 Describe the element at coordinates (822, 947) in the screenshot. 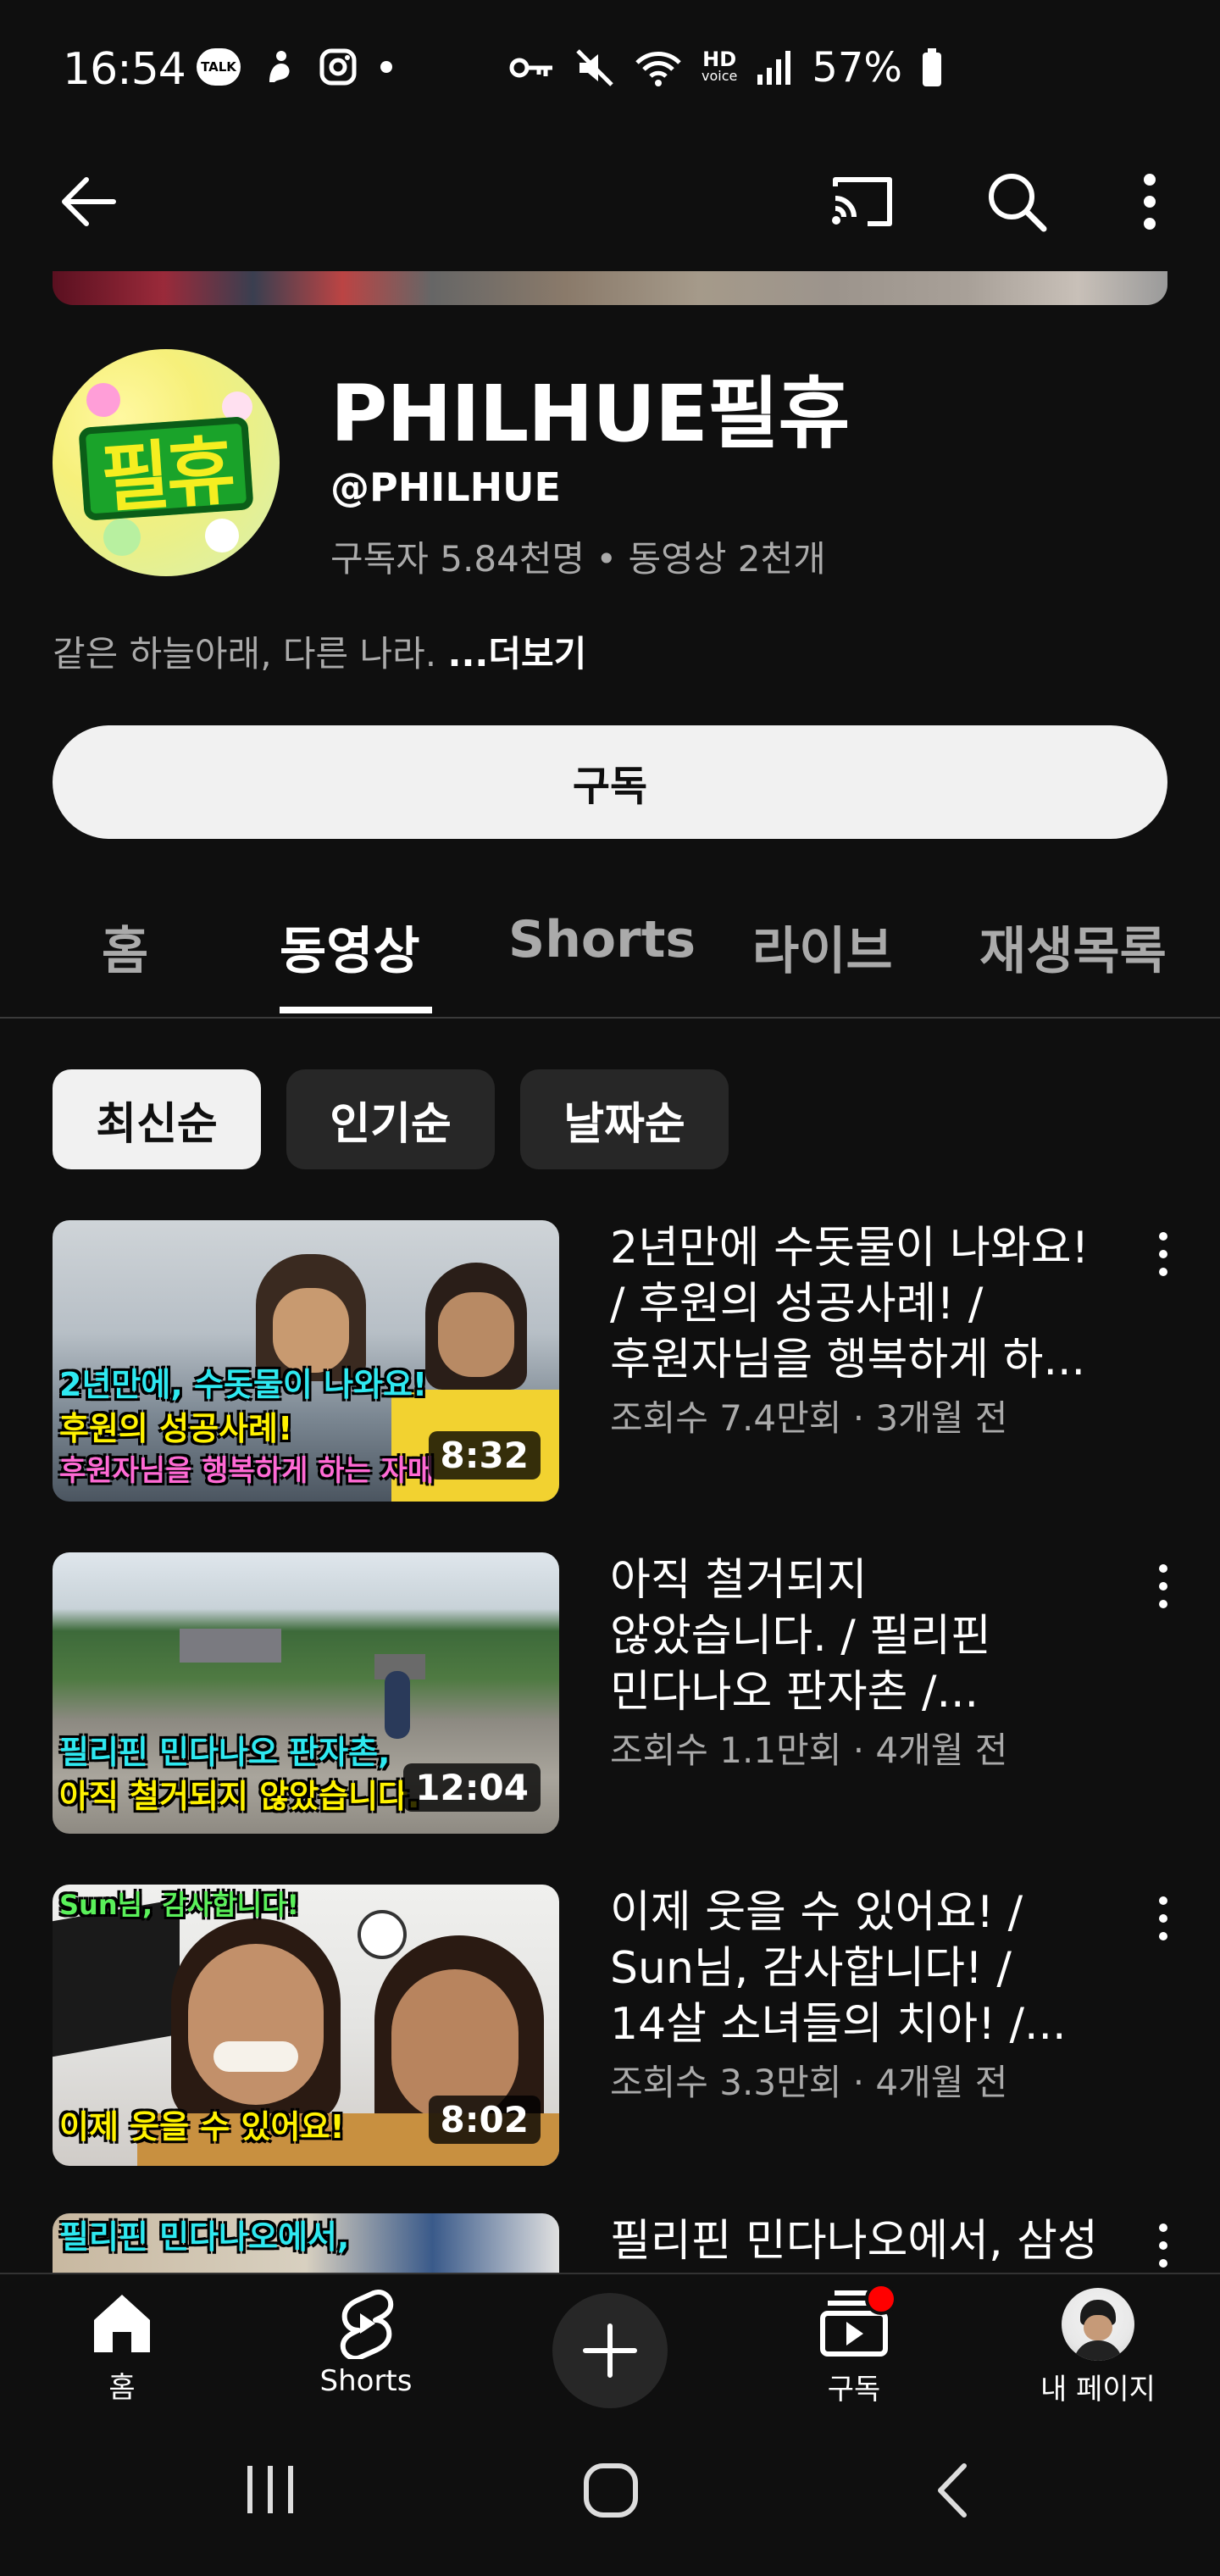

I see `tab-live: 라이브` at that location.